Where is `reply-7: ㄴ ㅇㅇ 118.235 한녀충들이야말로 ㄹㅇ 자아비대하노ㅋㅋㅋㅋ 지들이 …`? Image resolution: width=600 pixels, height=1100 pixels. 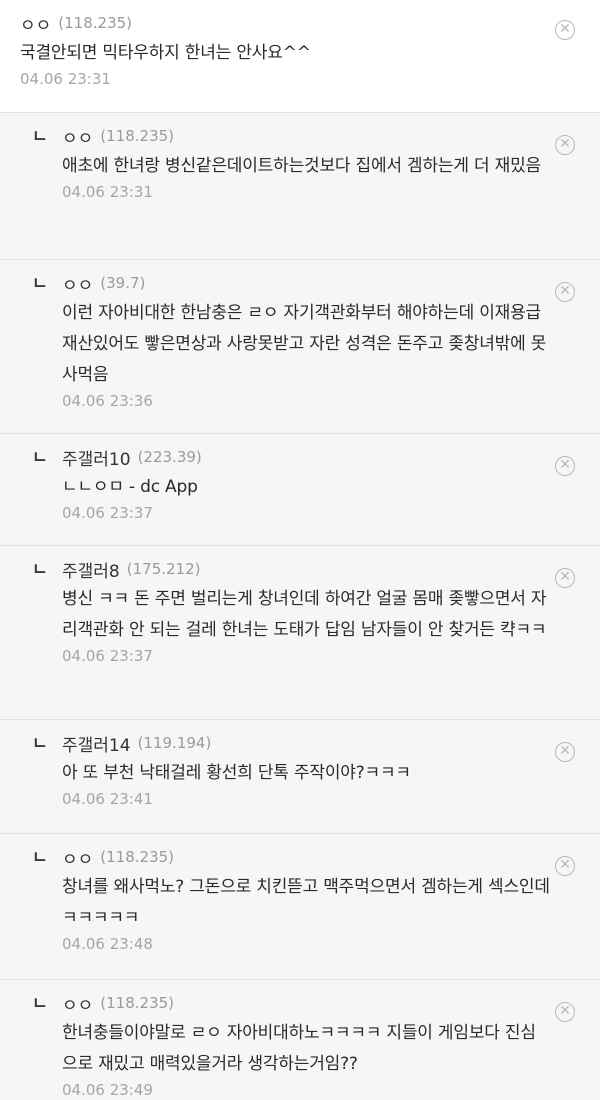
reply-7: ㄴ ㅇㅇ 118.235 한녀충들이야말로 ㄹㅇ 자아비대하노ㅋㅋㅋㅋ 지들이 … is located at coordinates (300, 1040).